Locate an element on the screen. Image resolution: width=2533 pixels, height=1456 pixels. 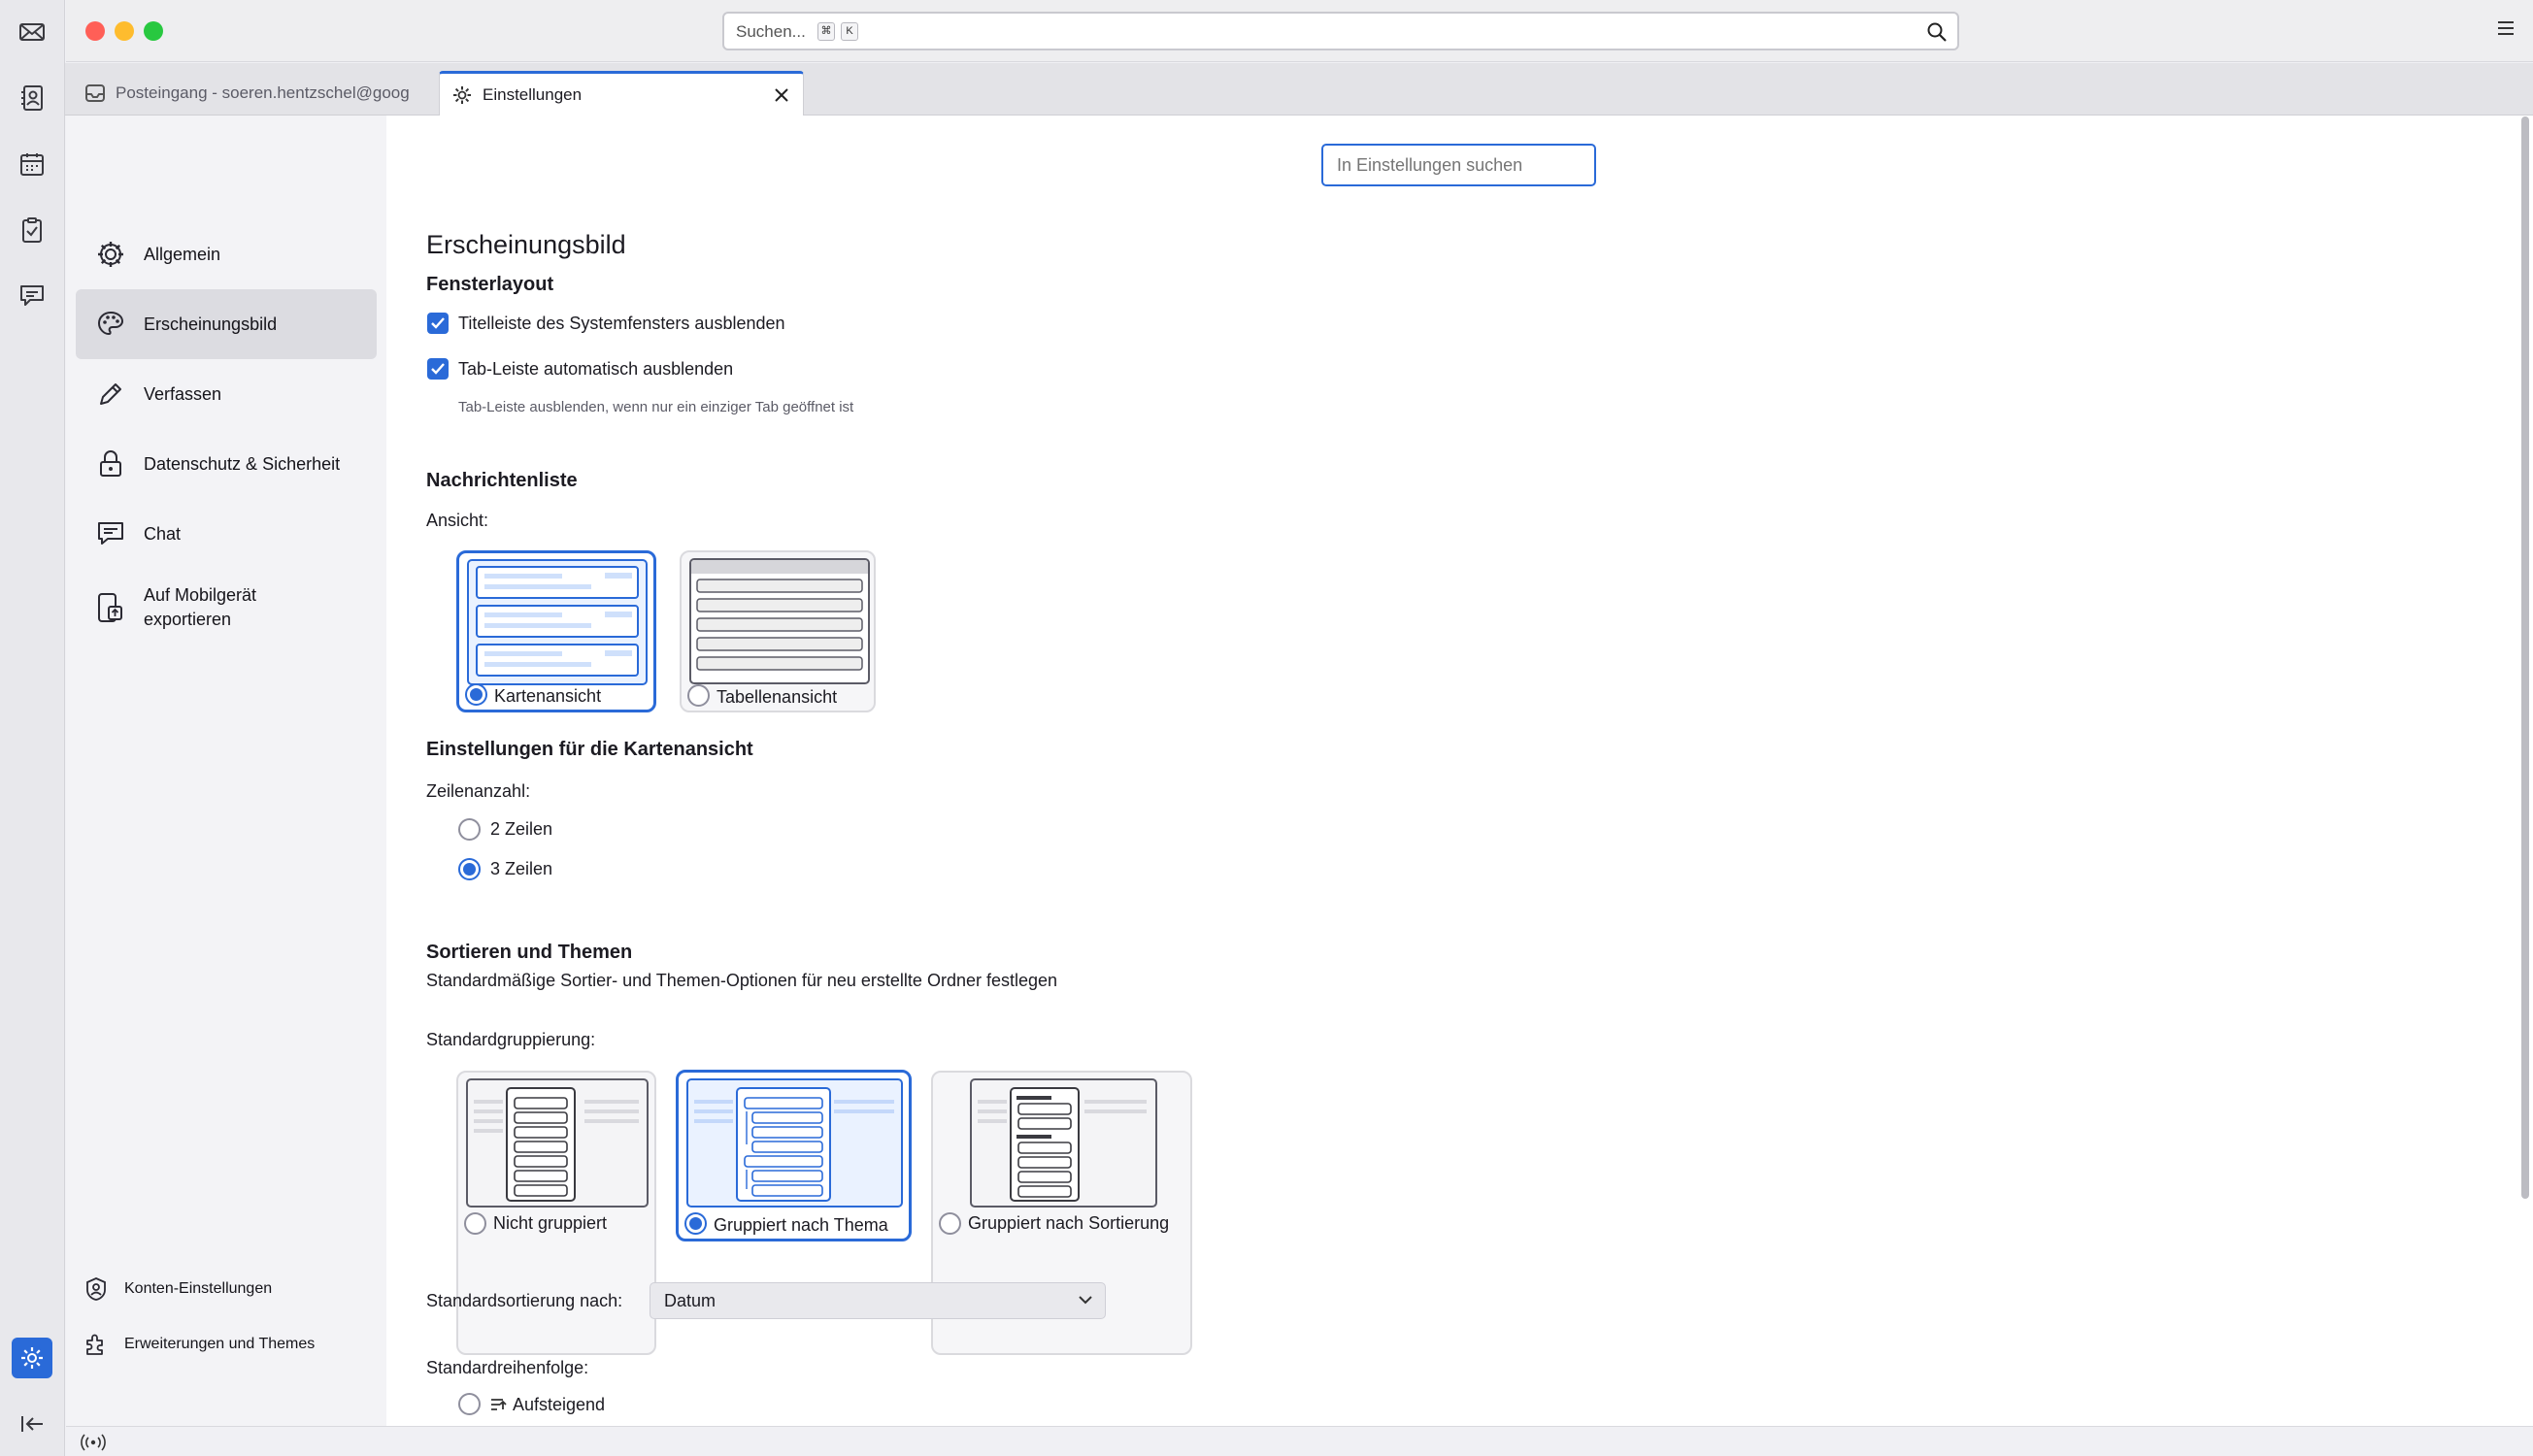
app-menu-icon is located at coordinates (2506, 28).